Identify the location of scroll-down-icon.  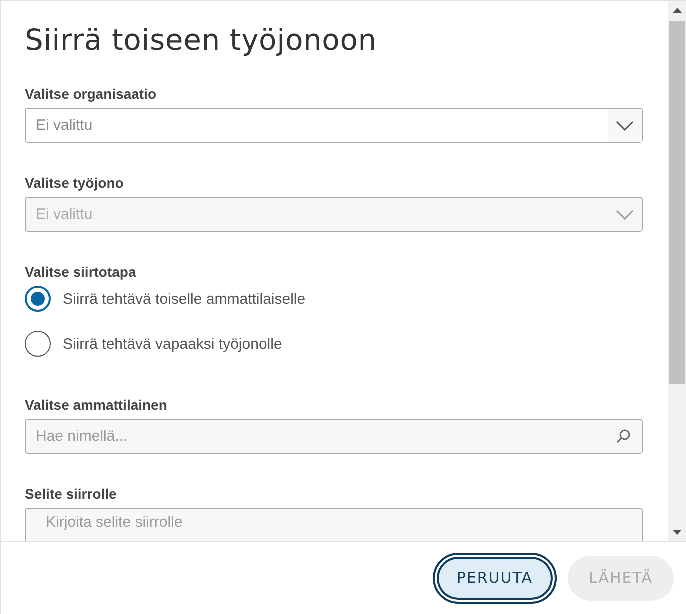
(677, 532).